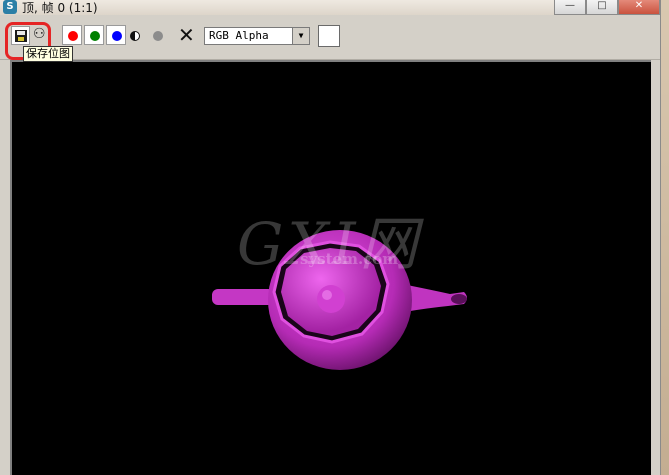 This screenshot has width=669, height=475. Describe the element at coordinates (349, 259) in the screenshot. I see `watermark-domain: system.com` at that location.